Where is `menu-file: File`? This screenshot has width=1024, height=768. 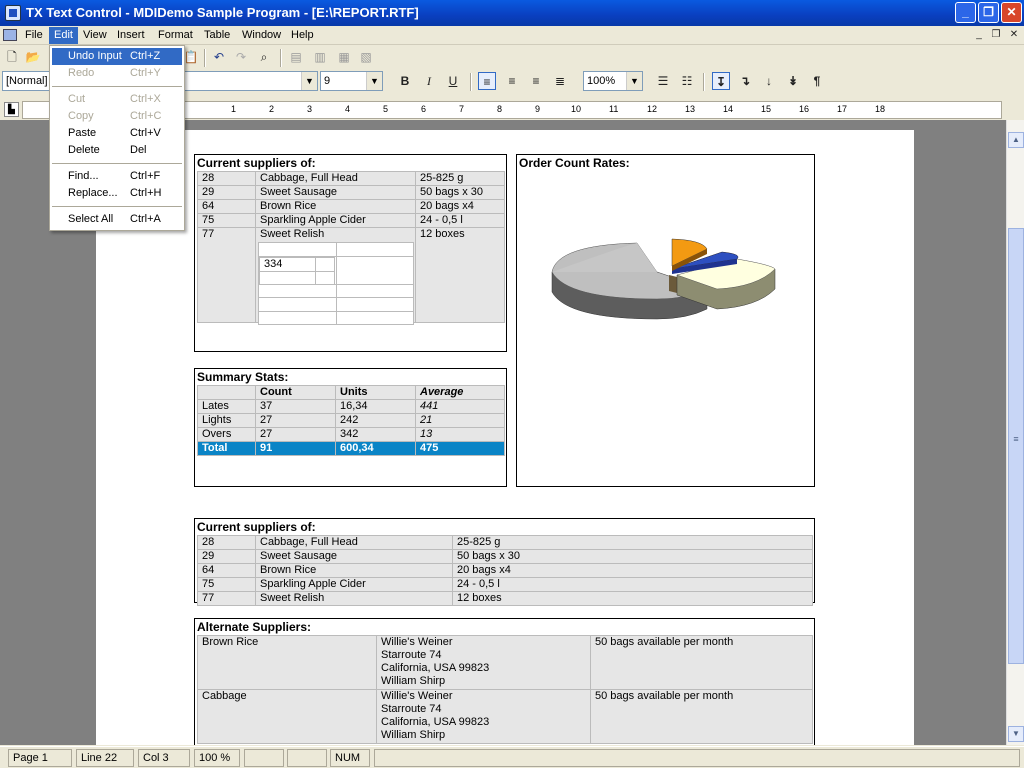
menu-file: File is located at coordinates (34, 35).